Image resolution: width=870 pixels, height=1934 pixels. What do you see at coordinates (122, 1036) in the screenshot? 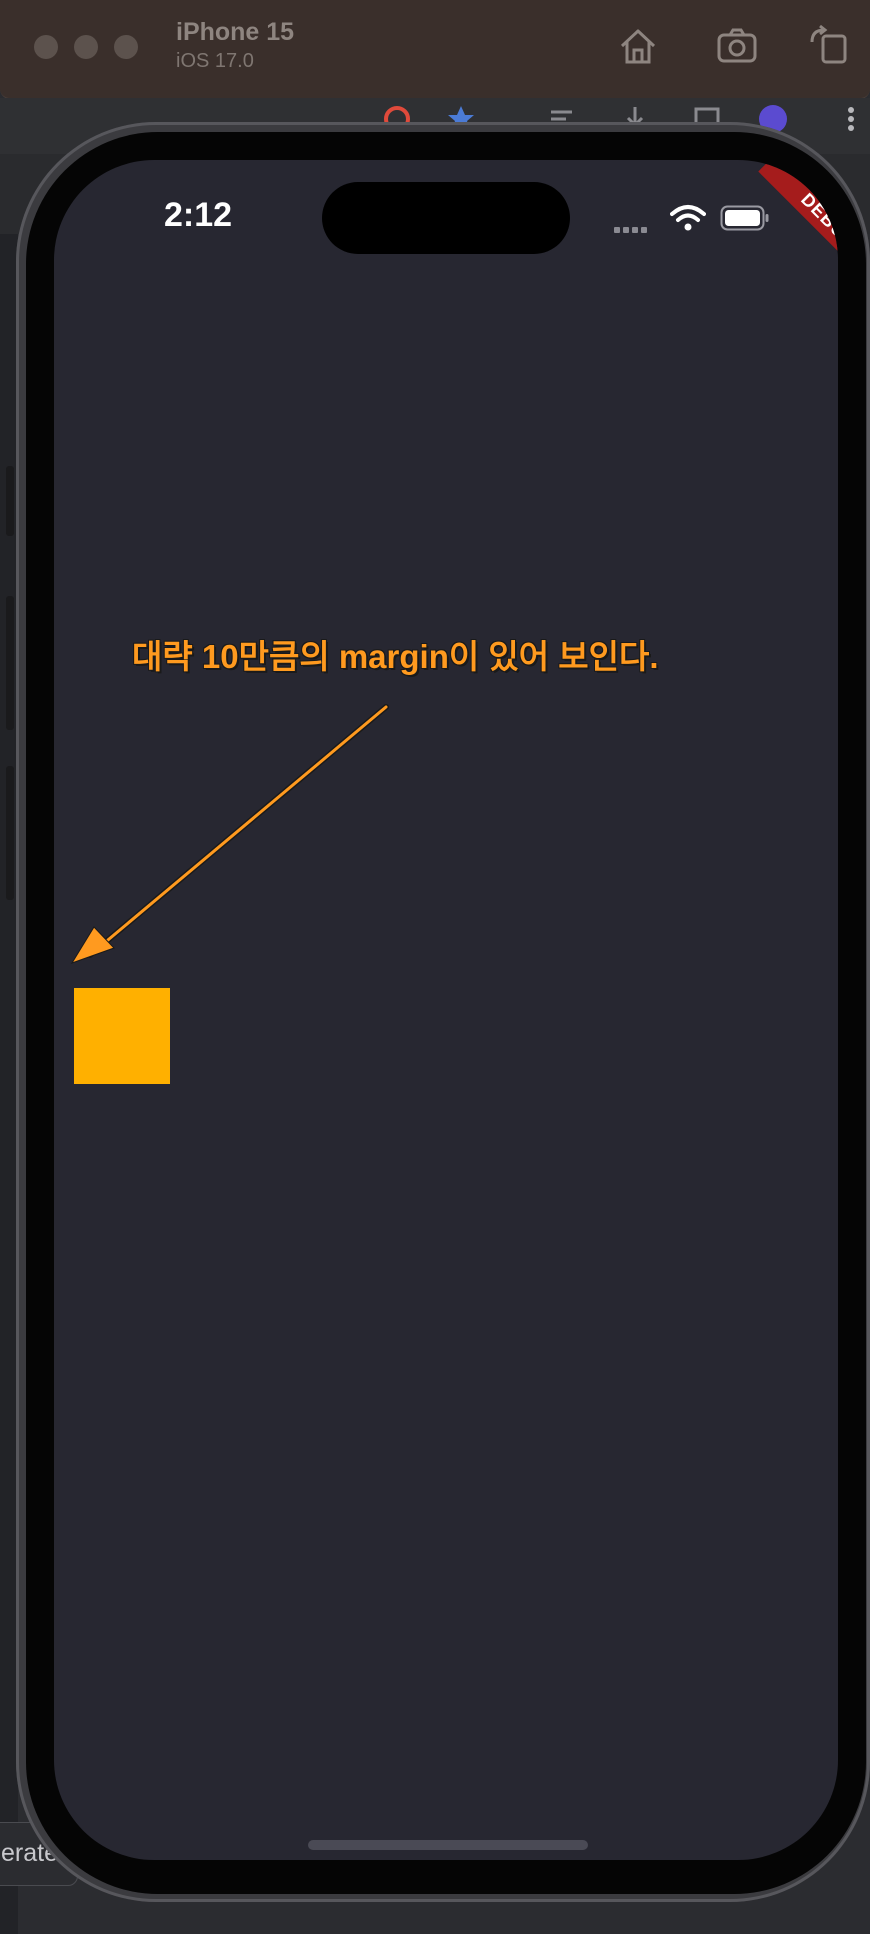
I see `orange-box` at bounding box center [122, 1036].